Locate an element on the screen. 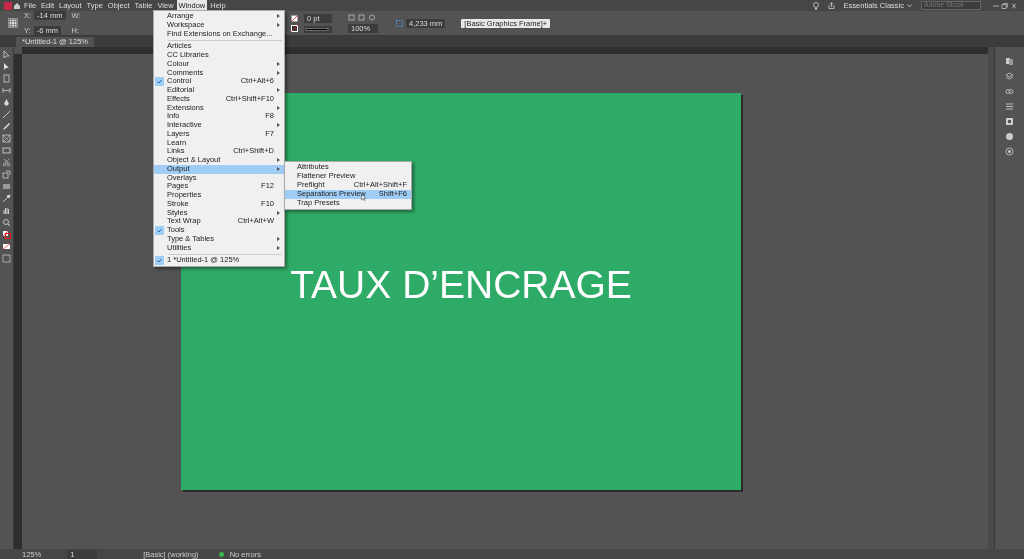 The height and width of the screenshot is (559, 1024). color-icon is located at coordinates (1009, 136).